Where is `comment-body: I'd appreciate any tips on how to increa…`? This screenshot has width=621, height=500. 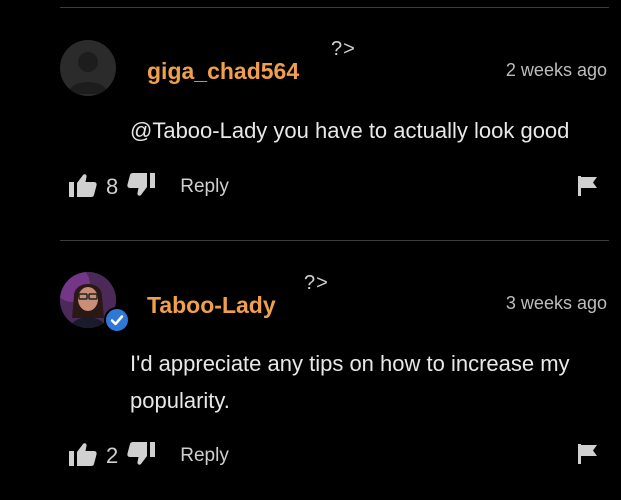
comment-body: I'd appreciate any tips on how to increa… is located at coordinates (350, 382).